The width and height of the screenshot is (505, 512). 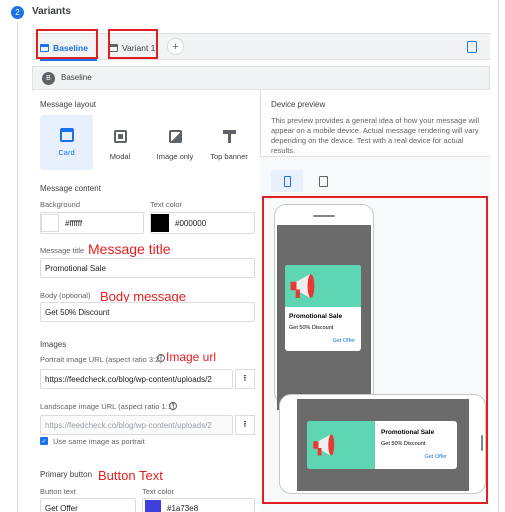 What do you see at coordinates (160, 223) in the screenshot?
I see `text-color-swatch` at bounding box center [160, 223].